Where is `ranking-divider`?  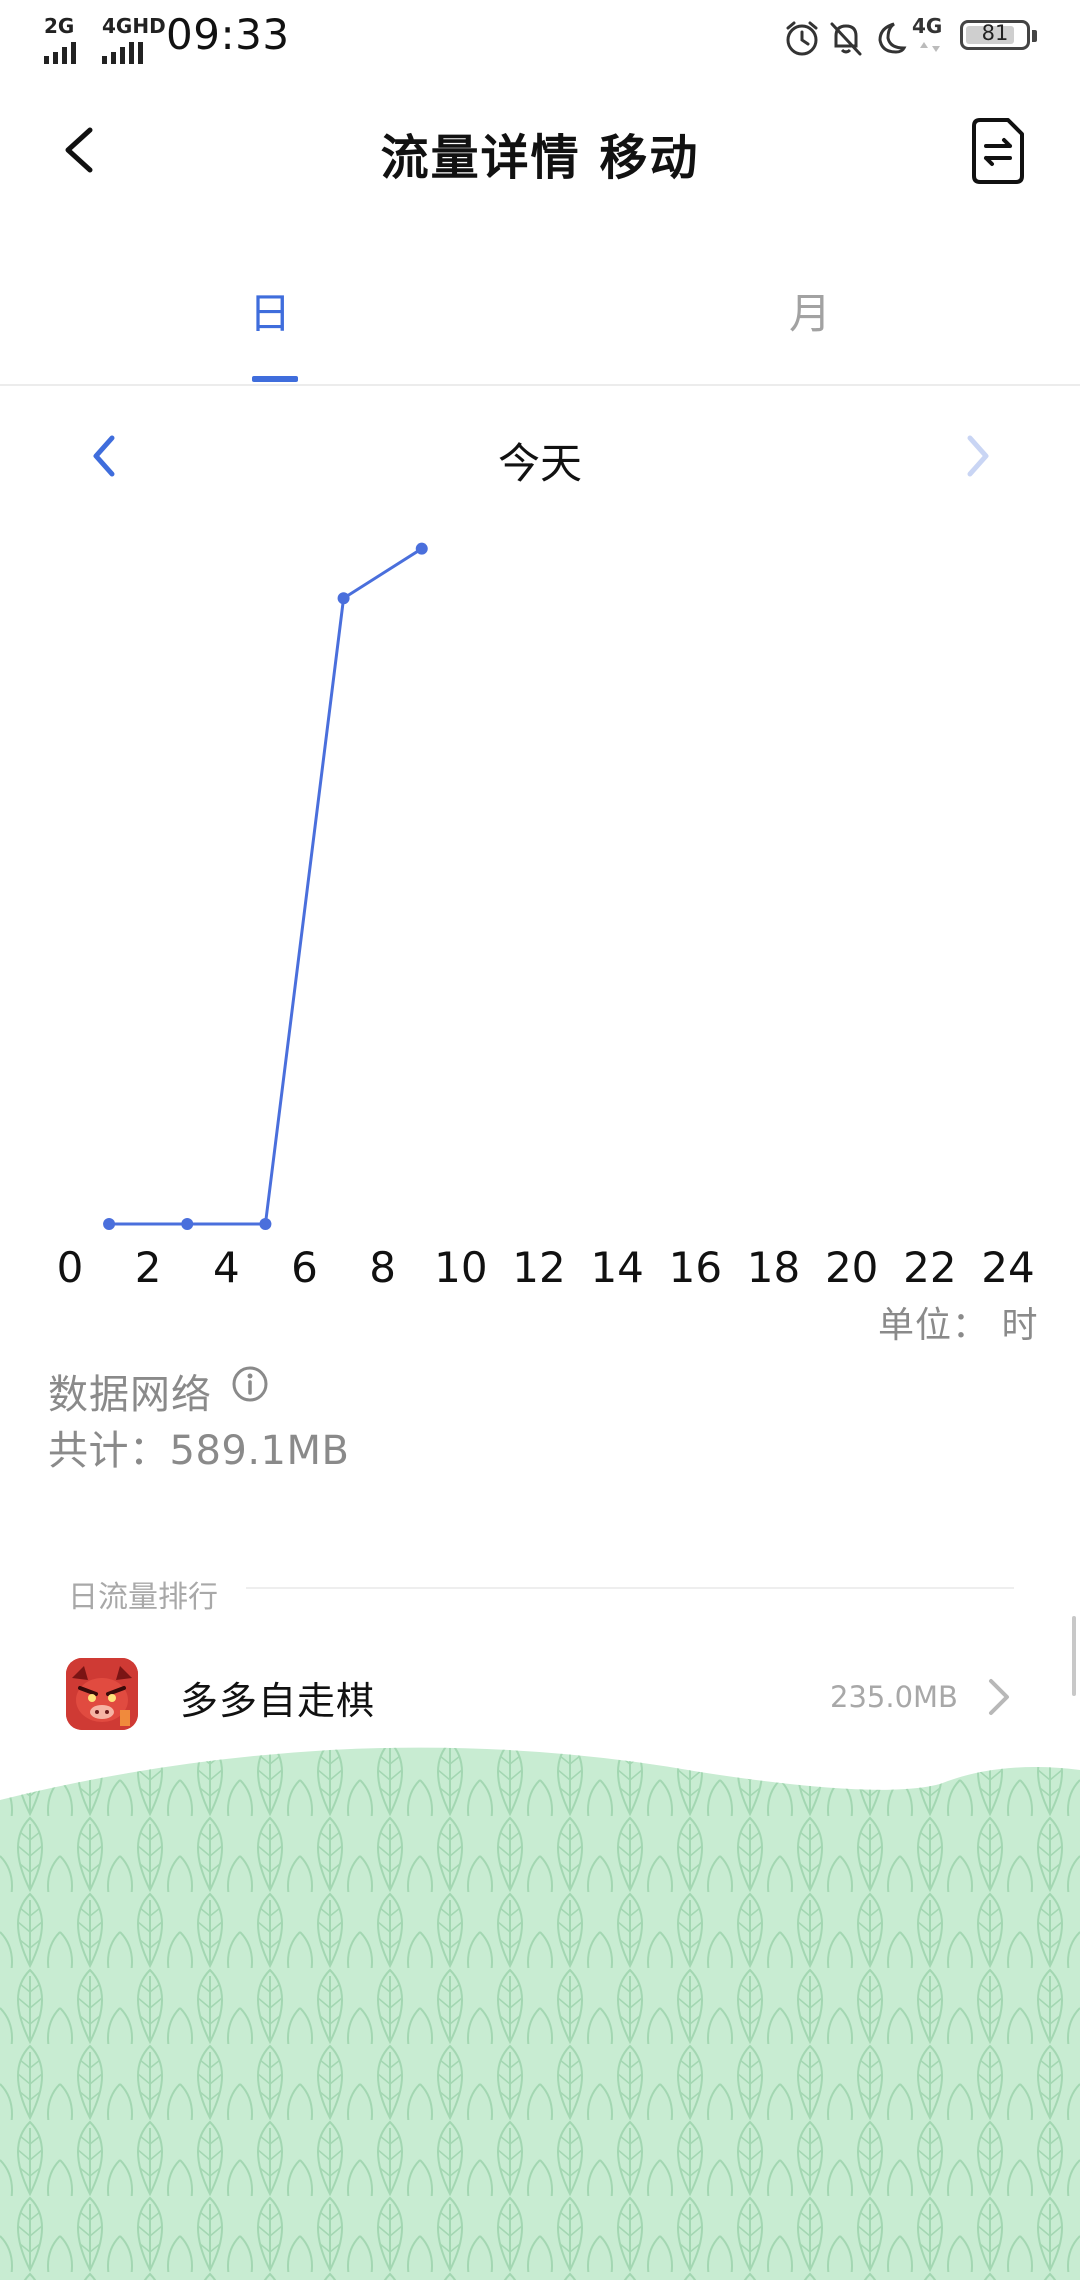
ranking-divider is located at coordinates (630, 1588).